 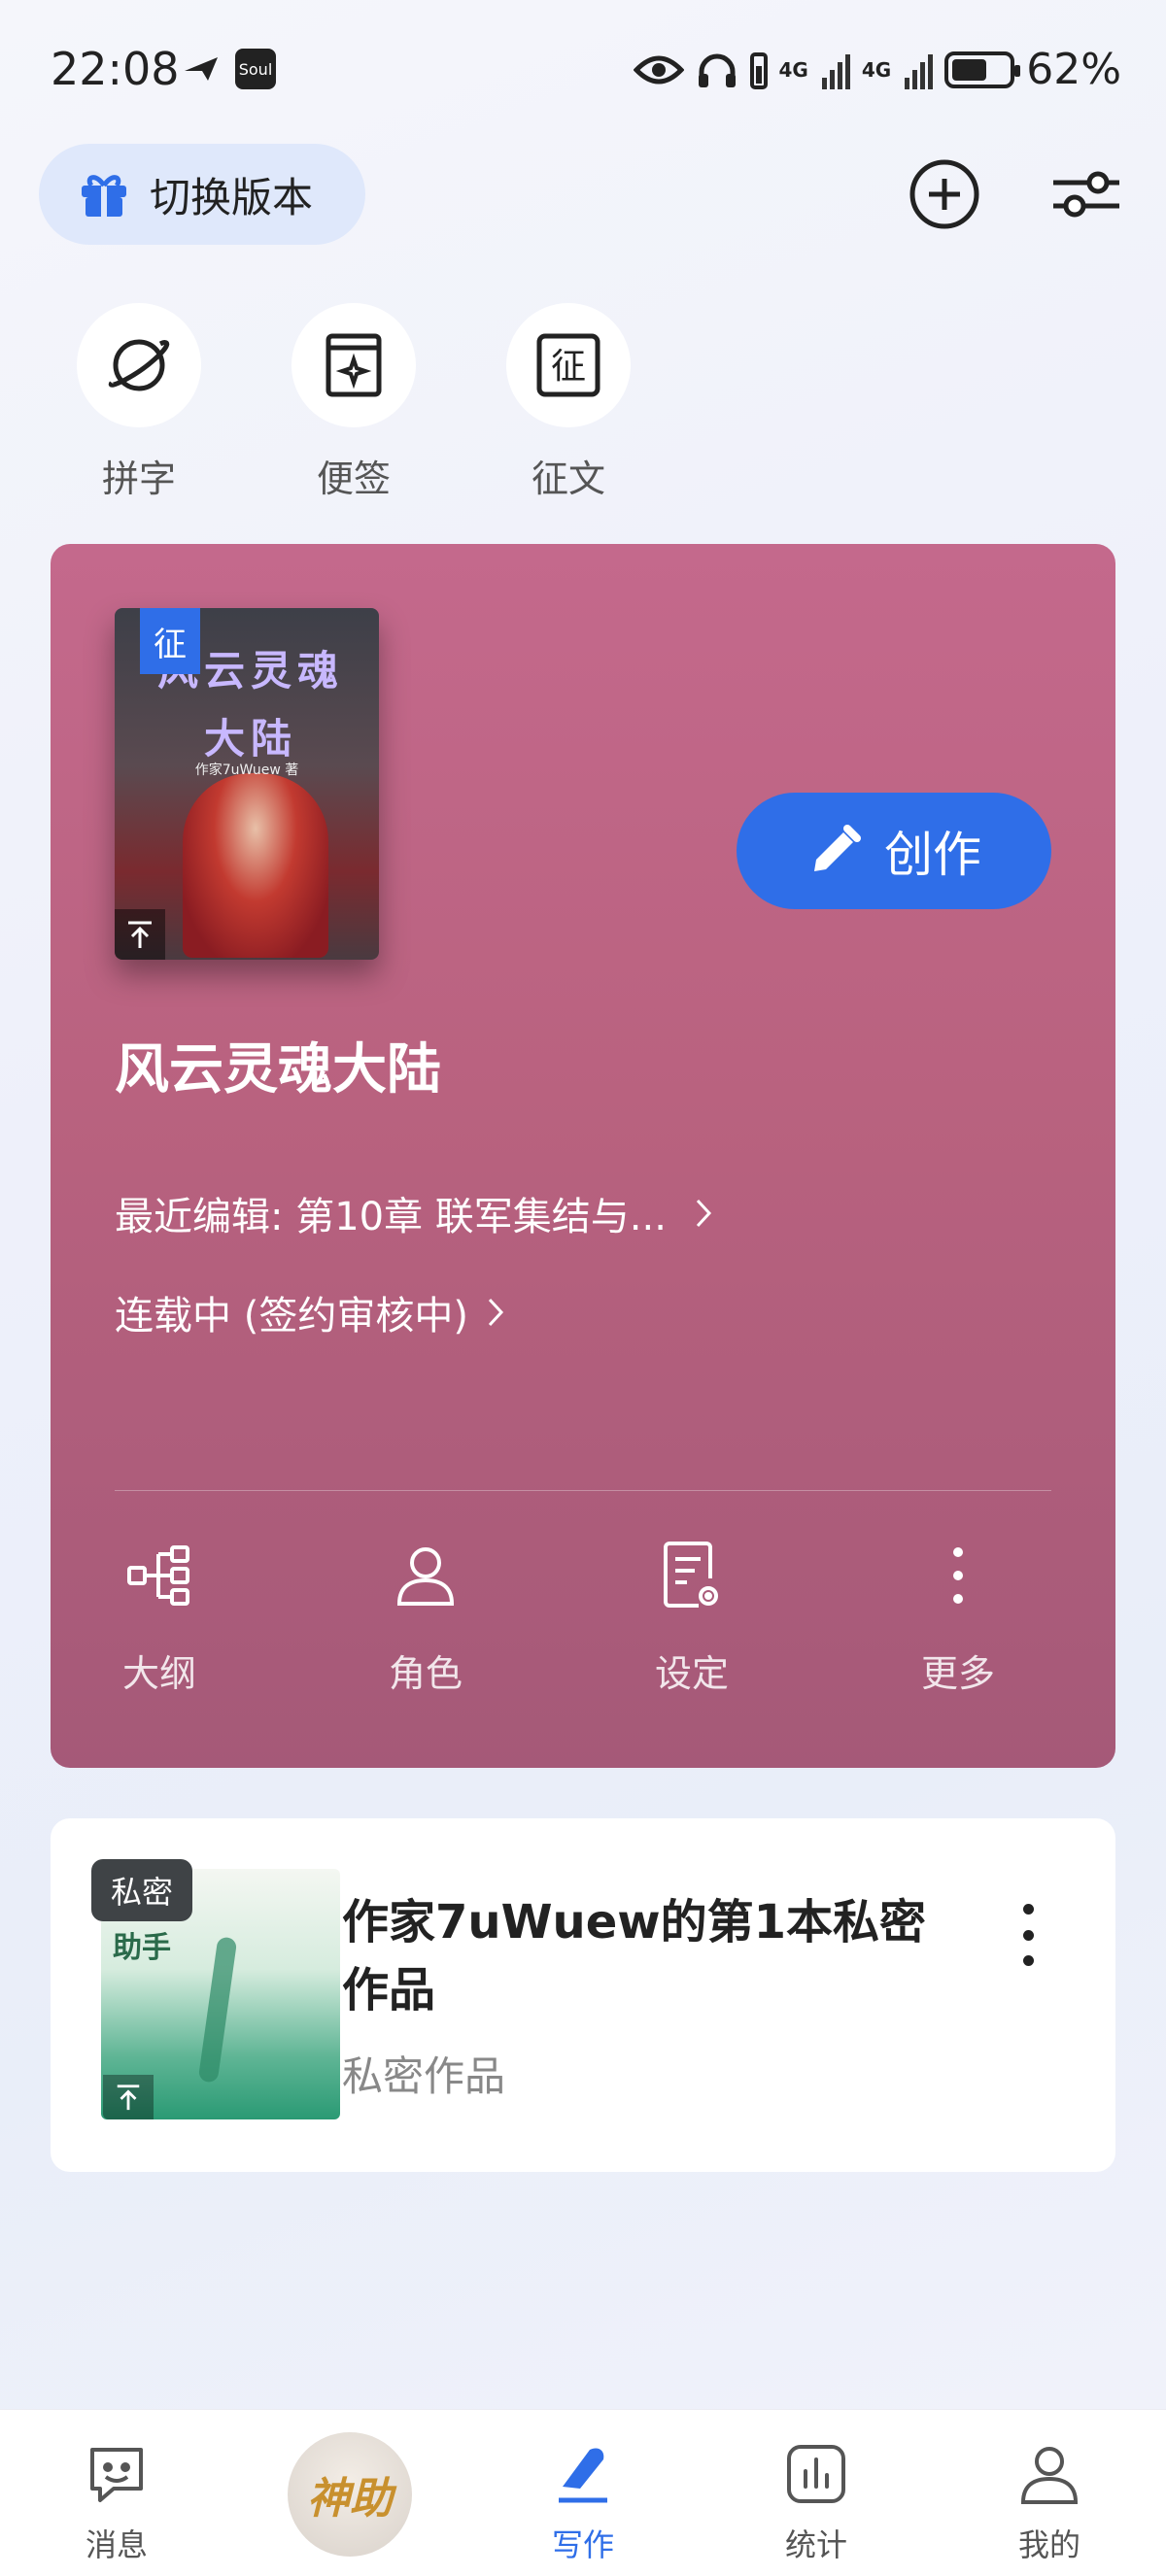 I want to click on outline-icon, so click(x=158, y=1575).